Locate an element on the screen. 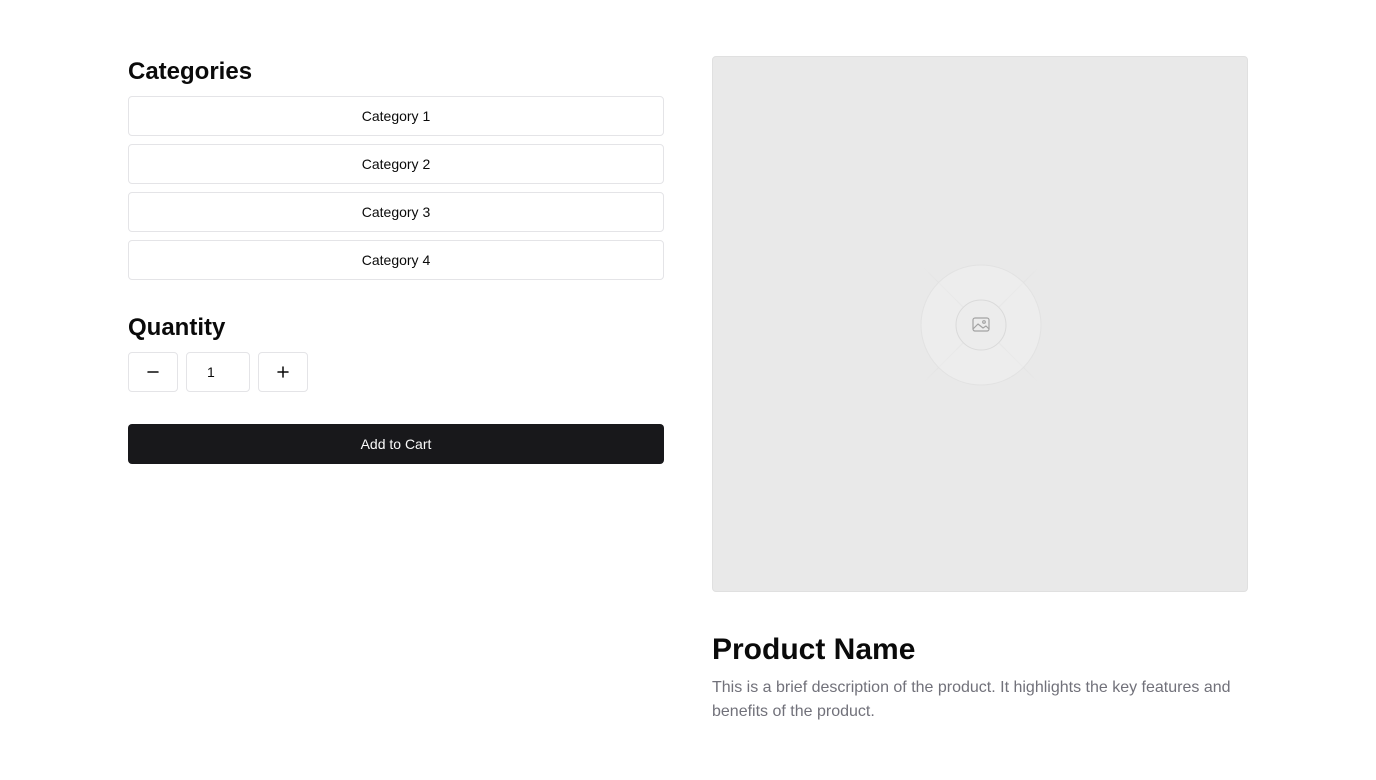 The width and height of the screenshot is (1376, 780). image-placeholder-icon is located at coordinates (981, 325).